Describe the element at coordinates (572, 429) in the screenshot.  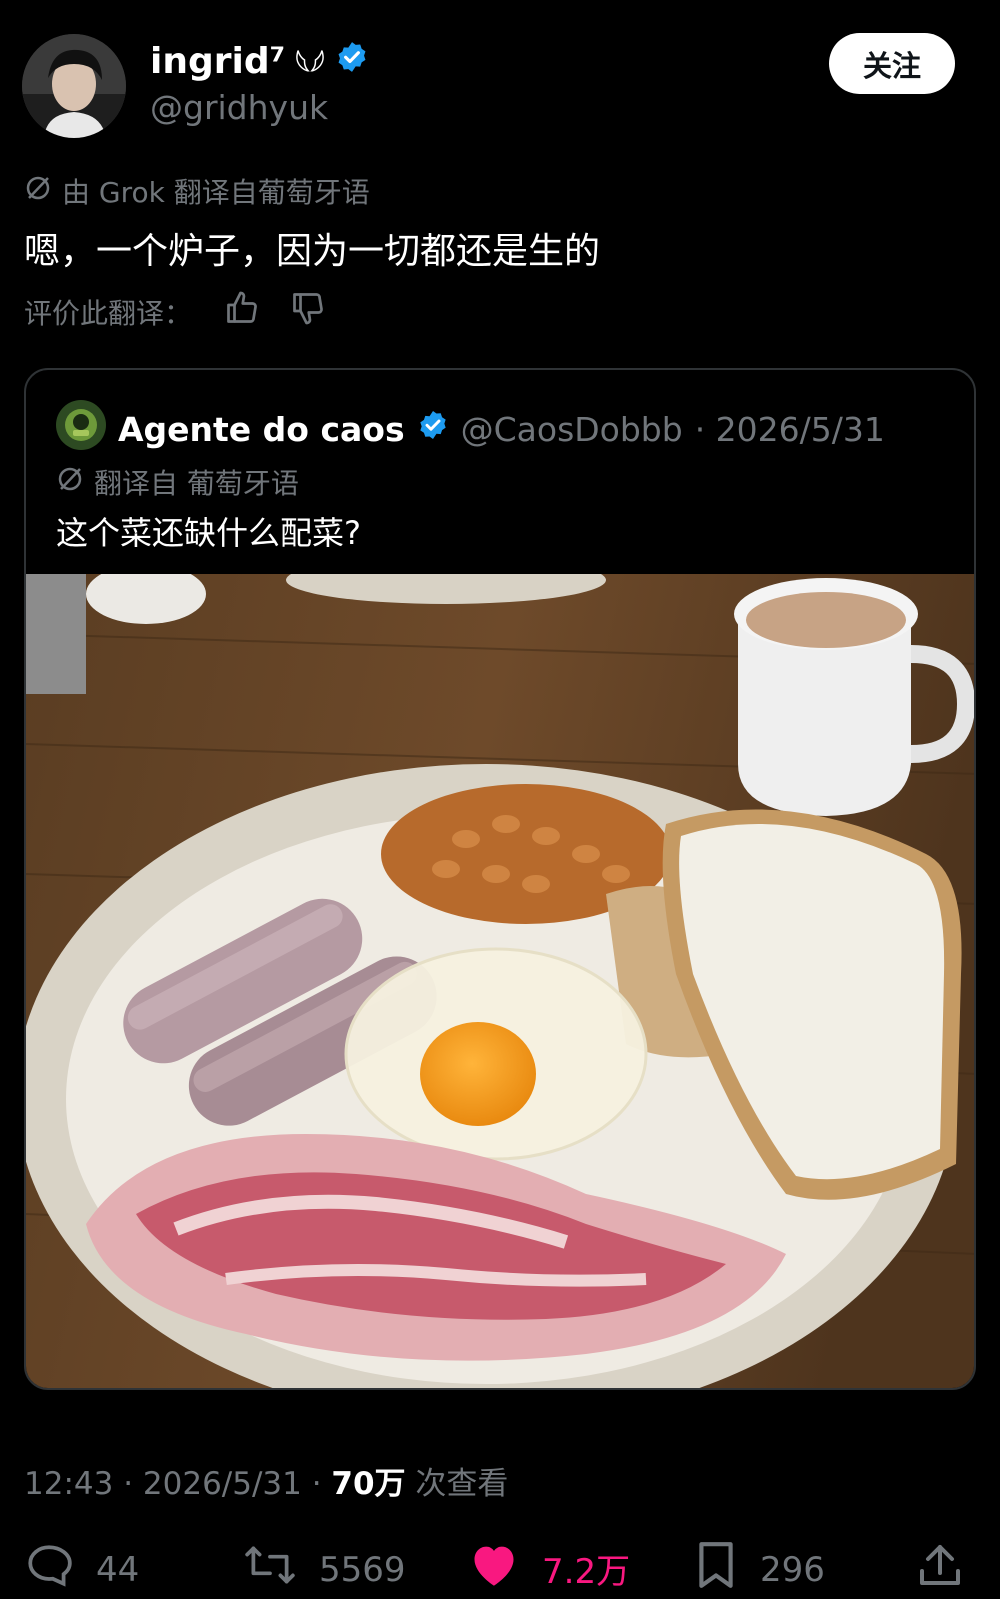
I see `quoted-handle: @CaosDobbb` at that location.